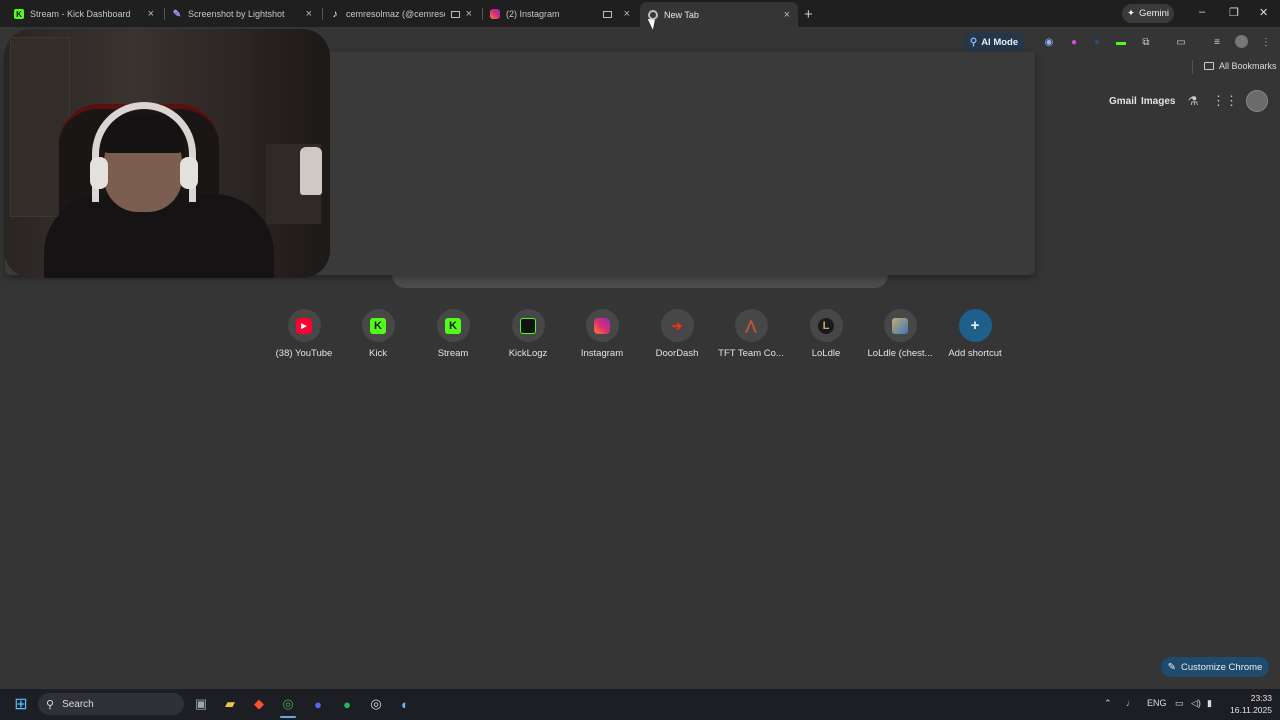 The image size is (1280, 720). I want to click on discord-icon: ●, so click(318, 704).